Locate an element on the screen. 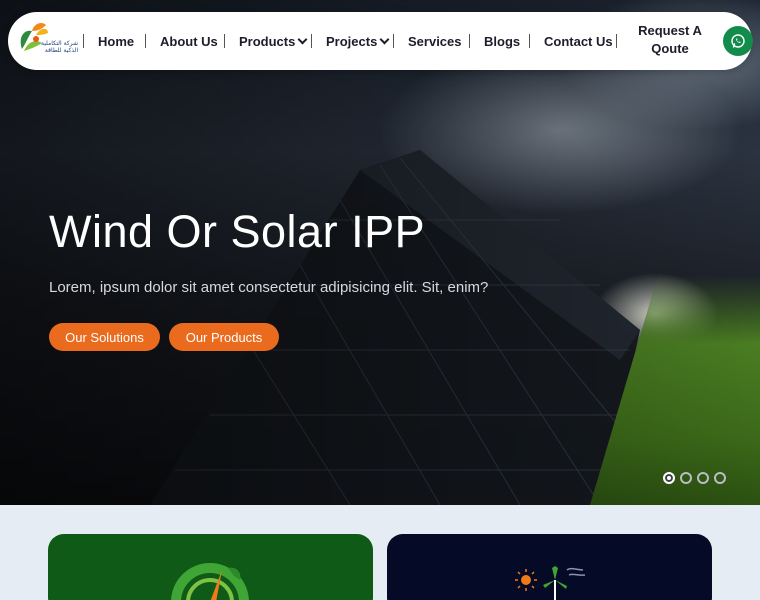 This screenshot has height=600, width=760. whatsapp-icon is located at coordinates (738, 41).